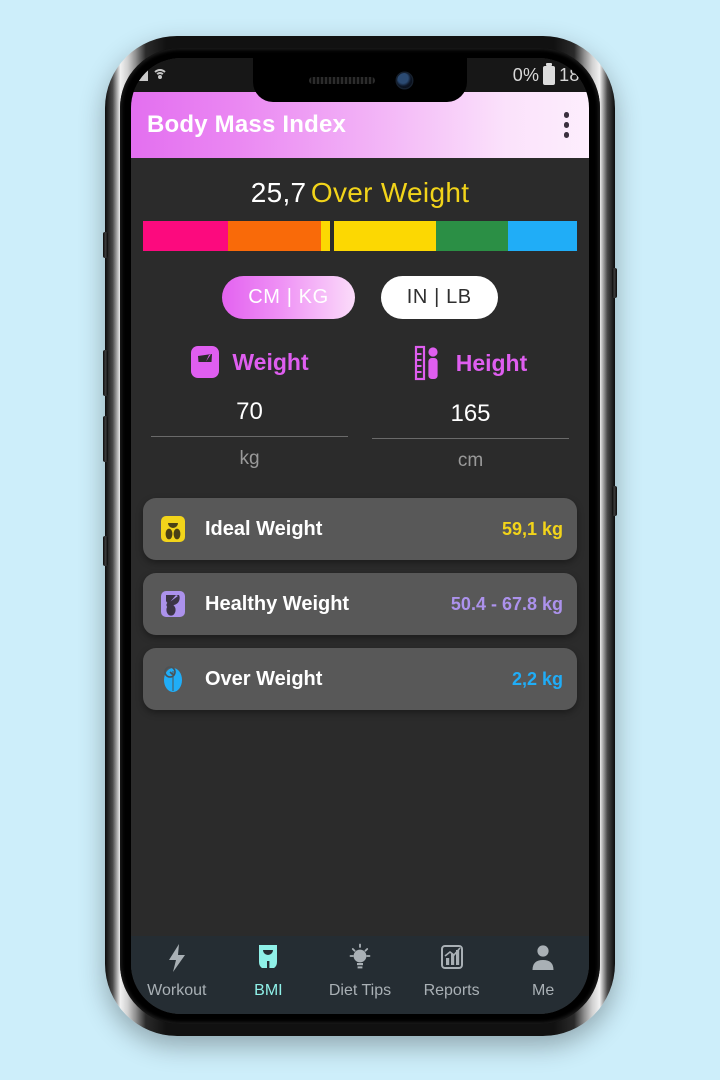 The image size is (720, 1080). What do you see at coordinates (360, 960) in the screenshot?
I see `lightbulb-icon` at bounding box center [360, 960].